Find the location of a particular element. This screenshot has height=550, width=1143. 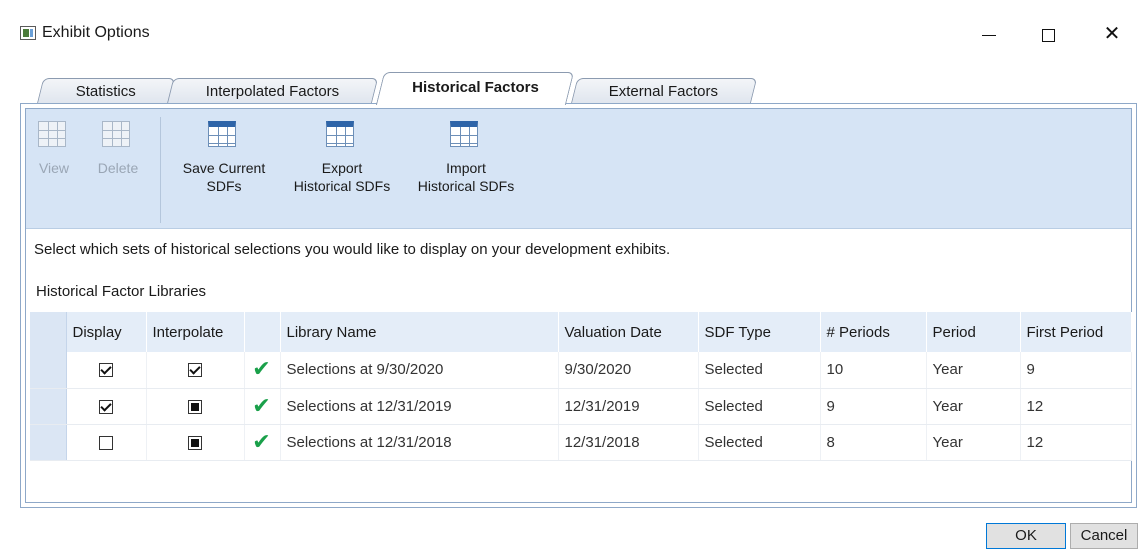

window-title: Exhibit Options is located at coordinates (96, 32).